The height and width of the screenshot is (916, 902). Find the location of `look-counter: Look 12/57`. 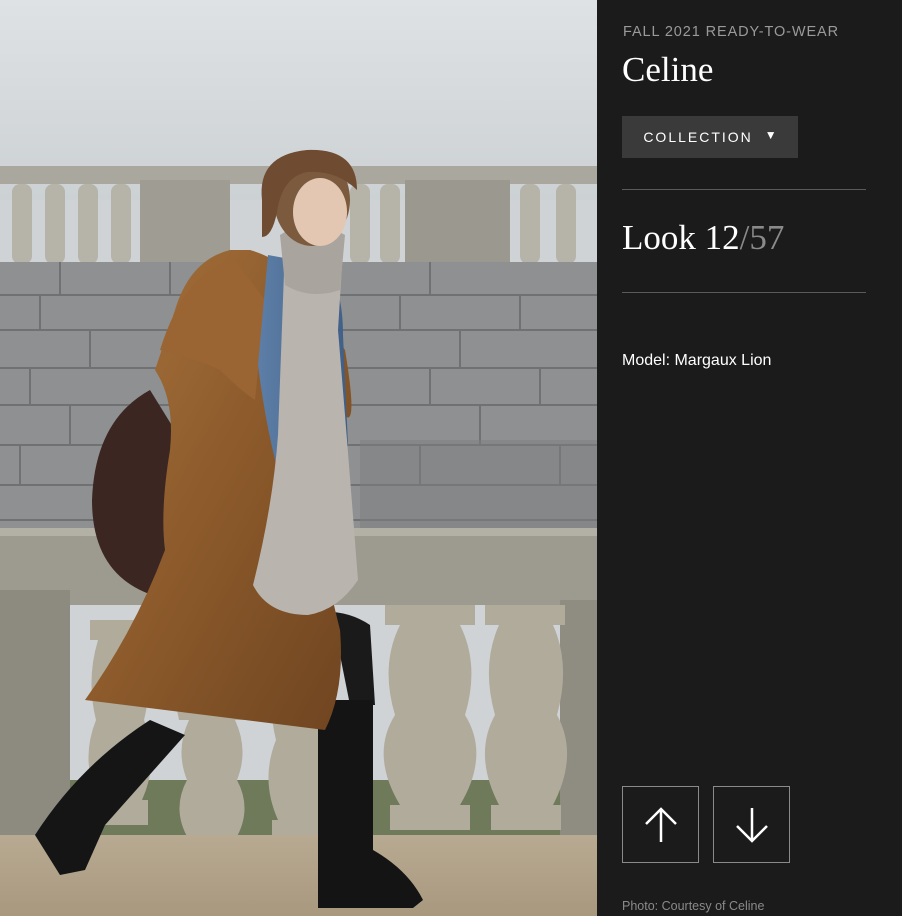

look-counter: Look 12/57 is located at coordinates (703, 238).